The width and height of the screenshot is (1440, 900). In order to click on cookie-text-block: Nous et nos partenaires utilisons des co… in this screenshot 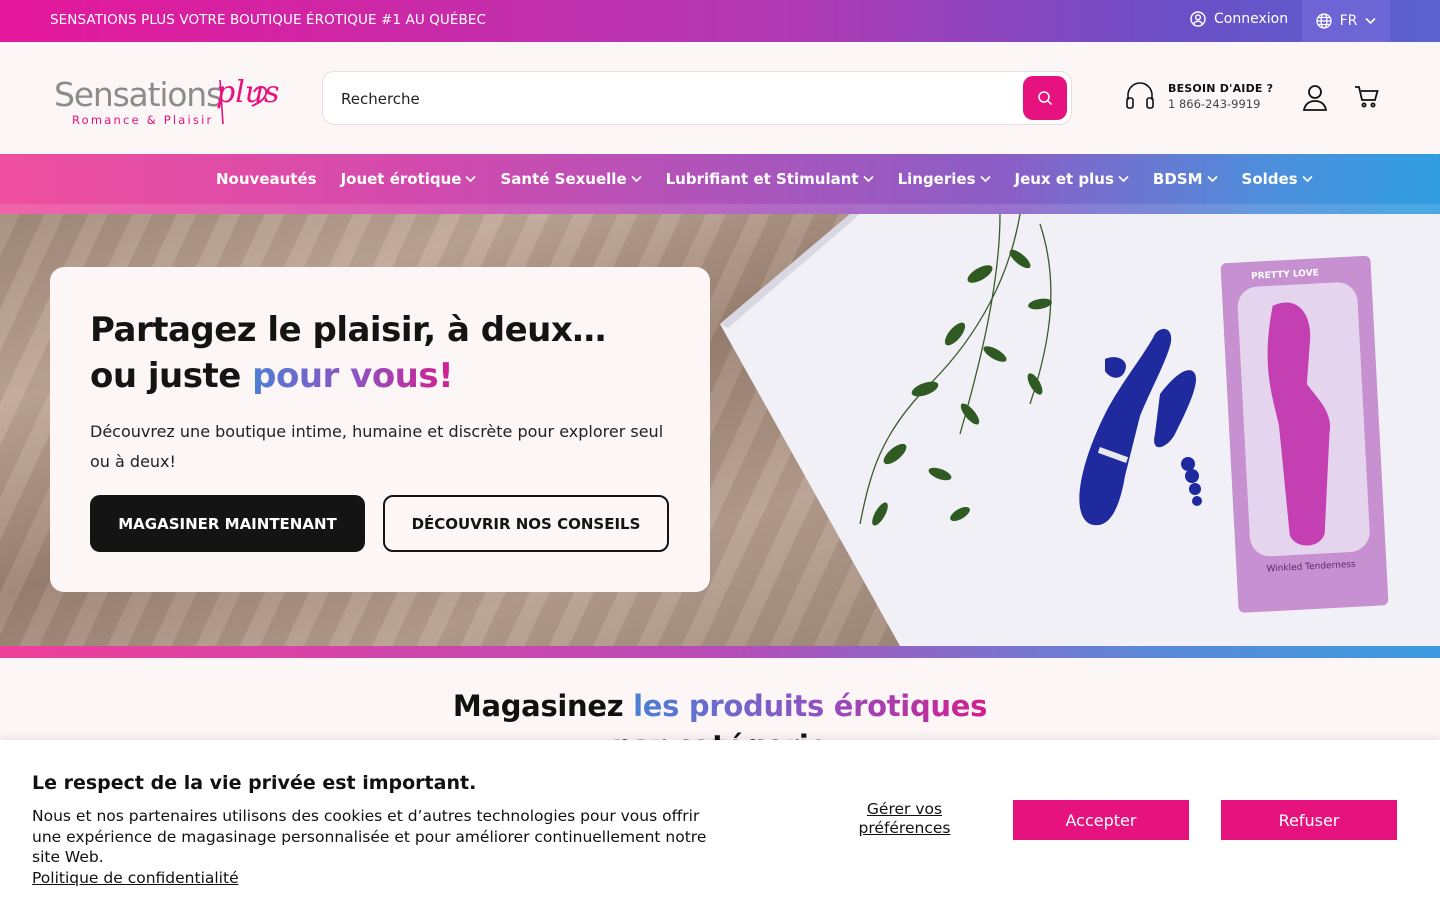, I will do `click(382, 847)`.